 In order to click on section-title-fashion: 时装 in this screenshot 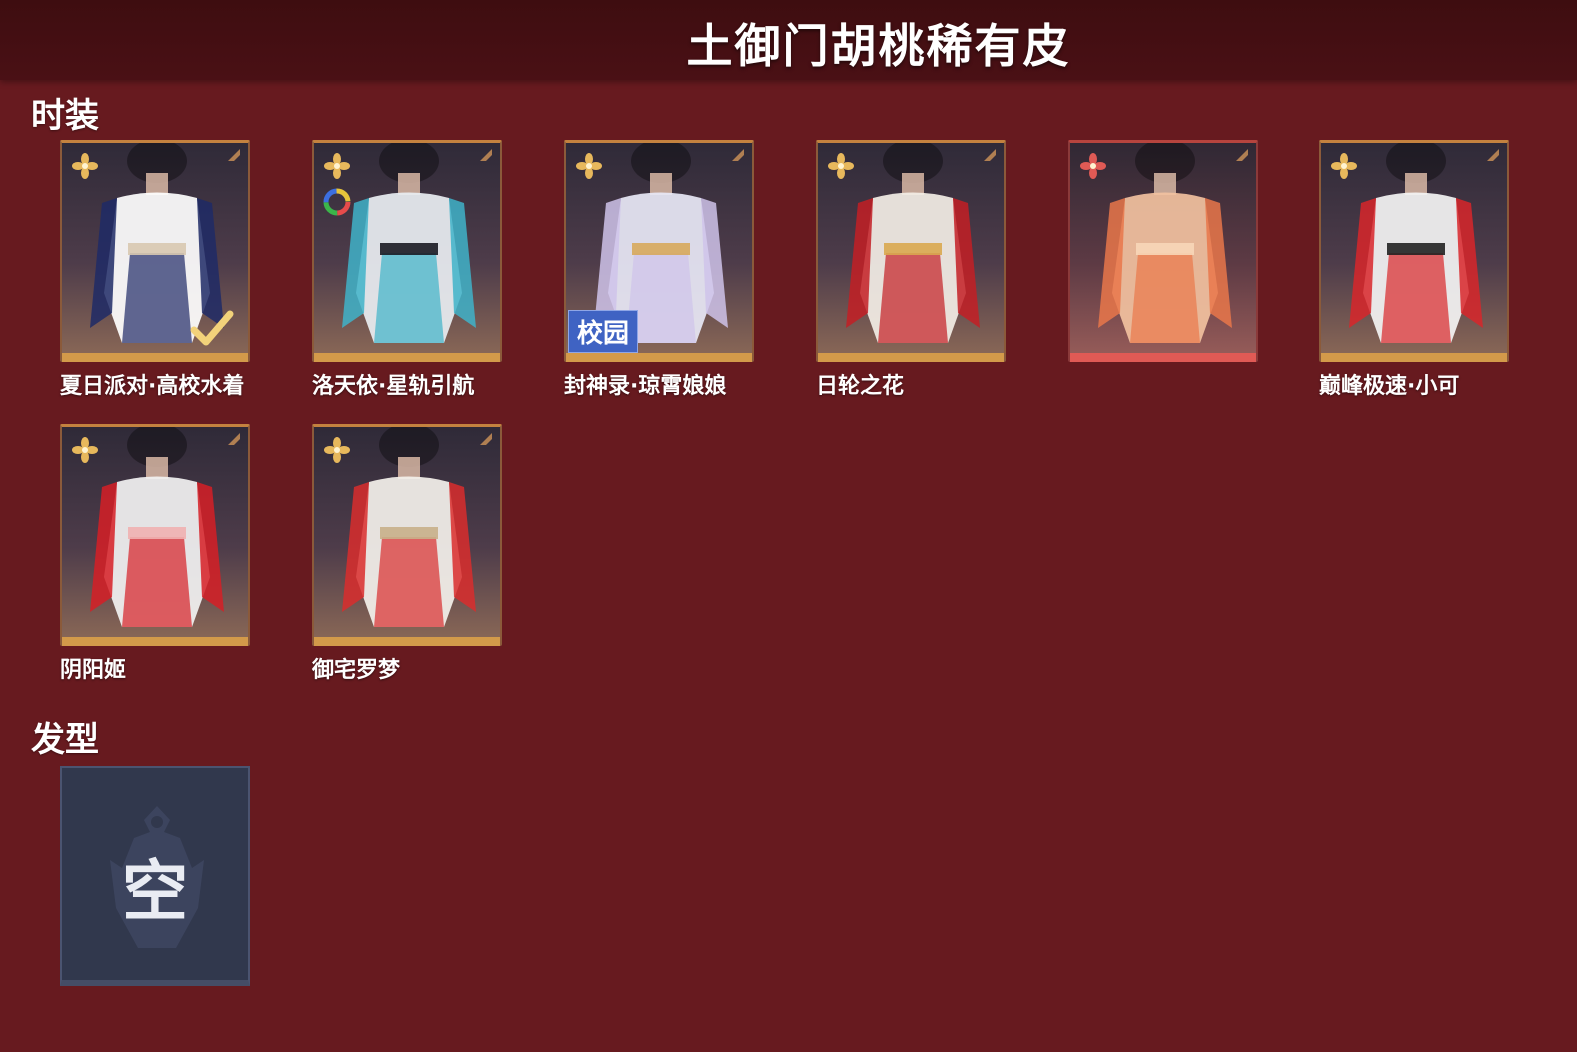, I will do `click(65, 116)`.